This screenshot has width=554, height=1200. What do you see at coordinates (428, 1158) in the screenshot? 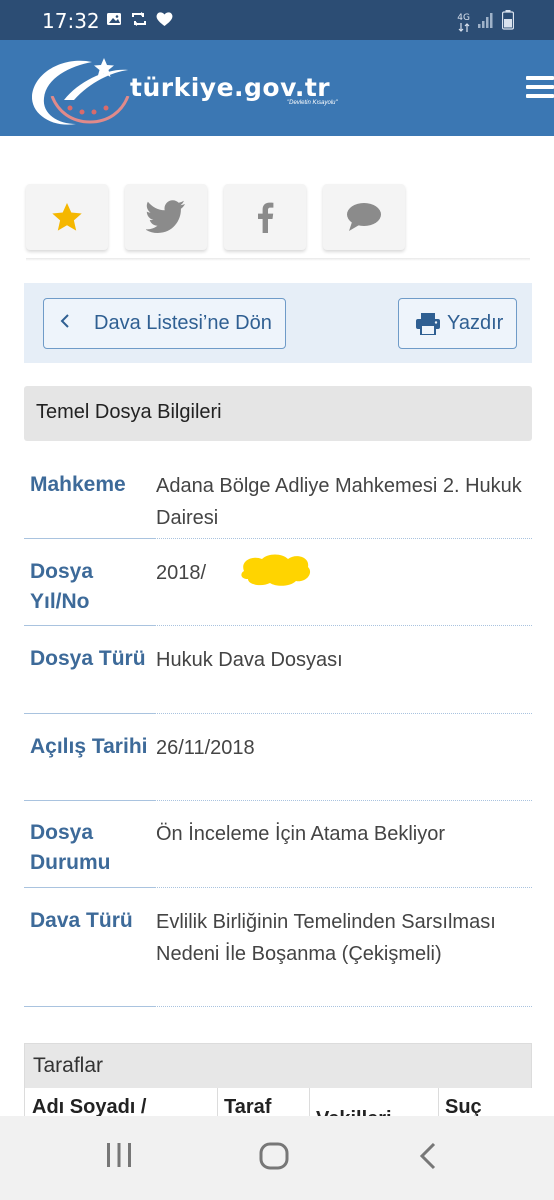
I see `back-icon` at bounding box center [428, 1158].